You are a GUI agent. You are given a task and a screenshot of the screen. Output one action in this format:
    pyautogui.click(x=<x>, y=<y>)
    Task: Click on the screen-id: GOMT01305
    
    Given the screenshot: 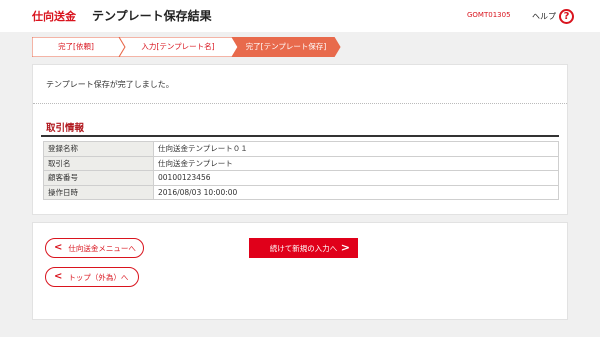 What is the action you would take?
    pyautogui.click(x=489, y=15)
    